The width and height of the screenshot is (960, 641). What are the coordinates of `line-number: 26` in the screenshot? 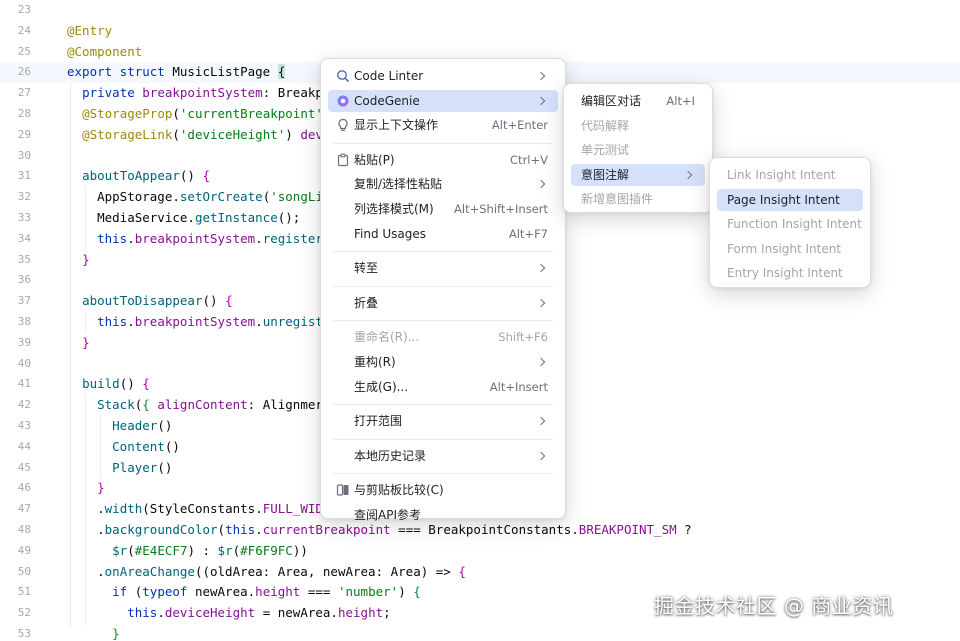 It's located at (24, 72).